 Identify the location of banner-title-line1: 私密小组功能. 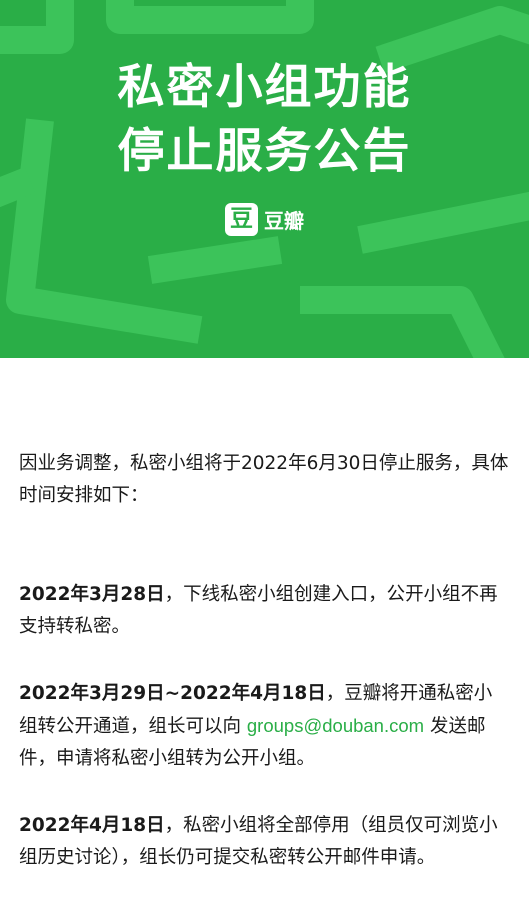
(264, 87).